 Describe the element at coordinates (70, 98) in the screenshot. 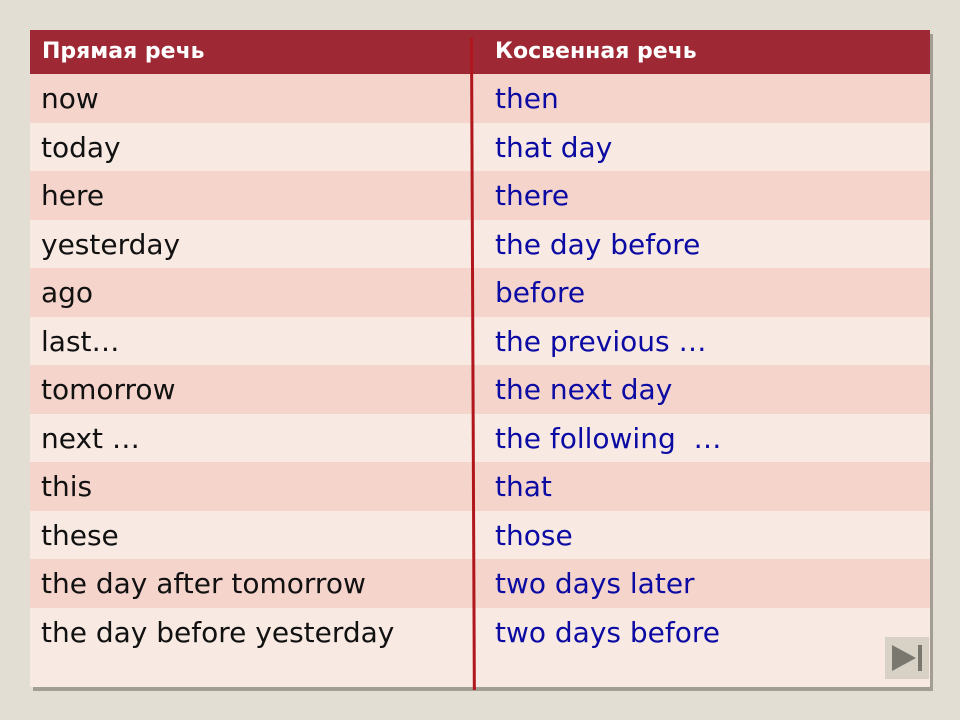

I see `direct-speech-cell: now` at that location.